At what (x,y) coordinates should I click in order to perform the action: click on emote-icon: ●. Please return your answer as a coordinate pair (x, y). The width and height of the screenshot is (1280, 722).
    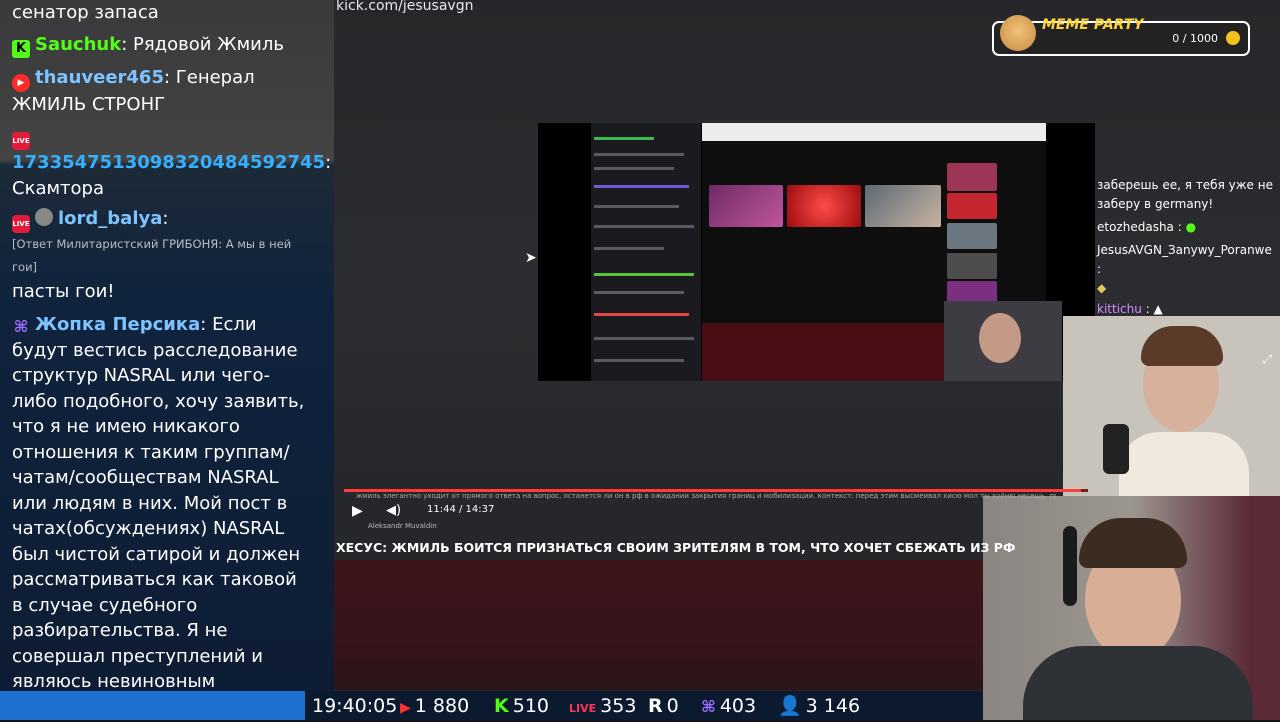
    Looking at the image, I should click on (1191, 227).